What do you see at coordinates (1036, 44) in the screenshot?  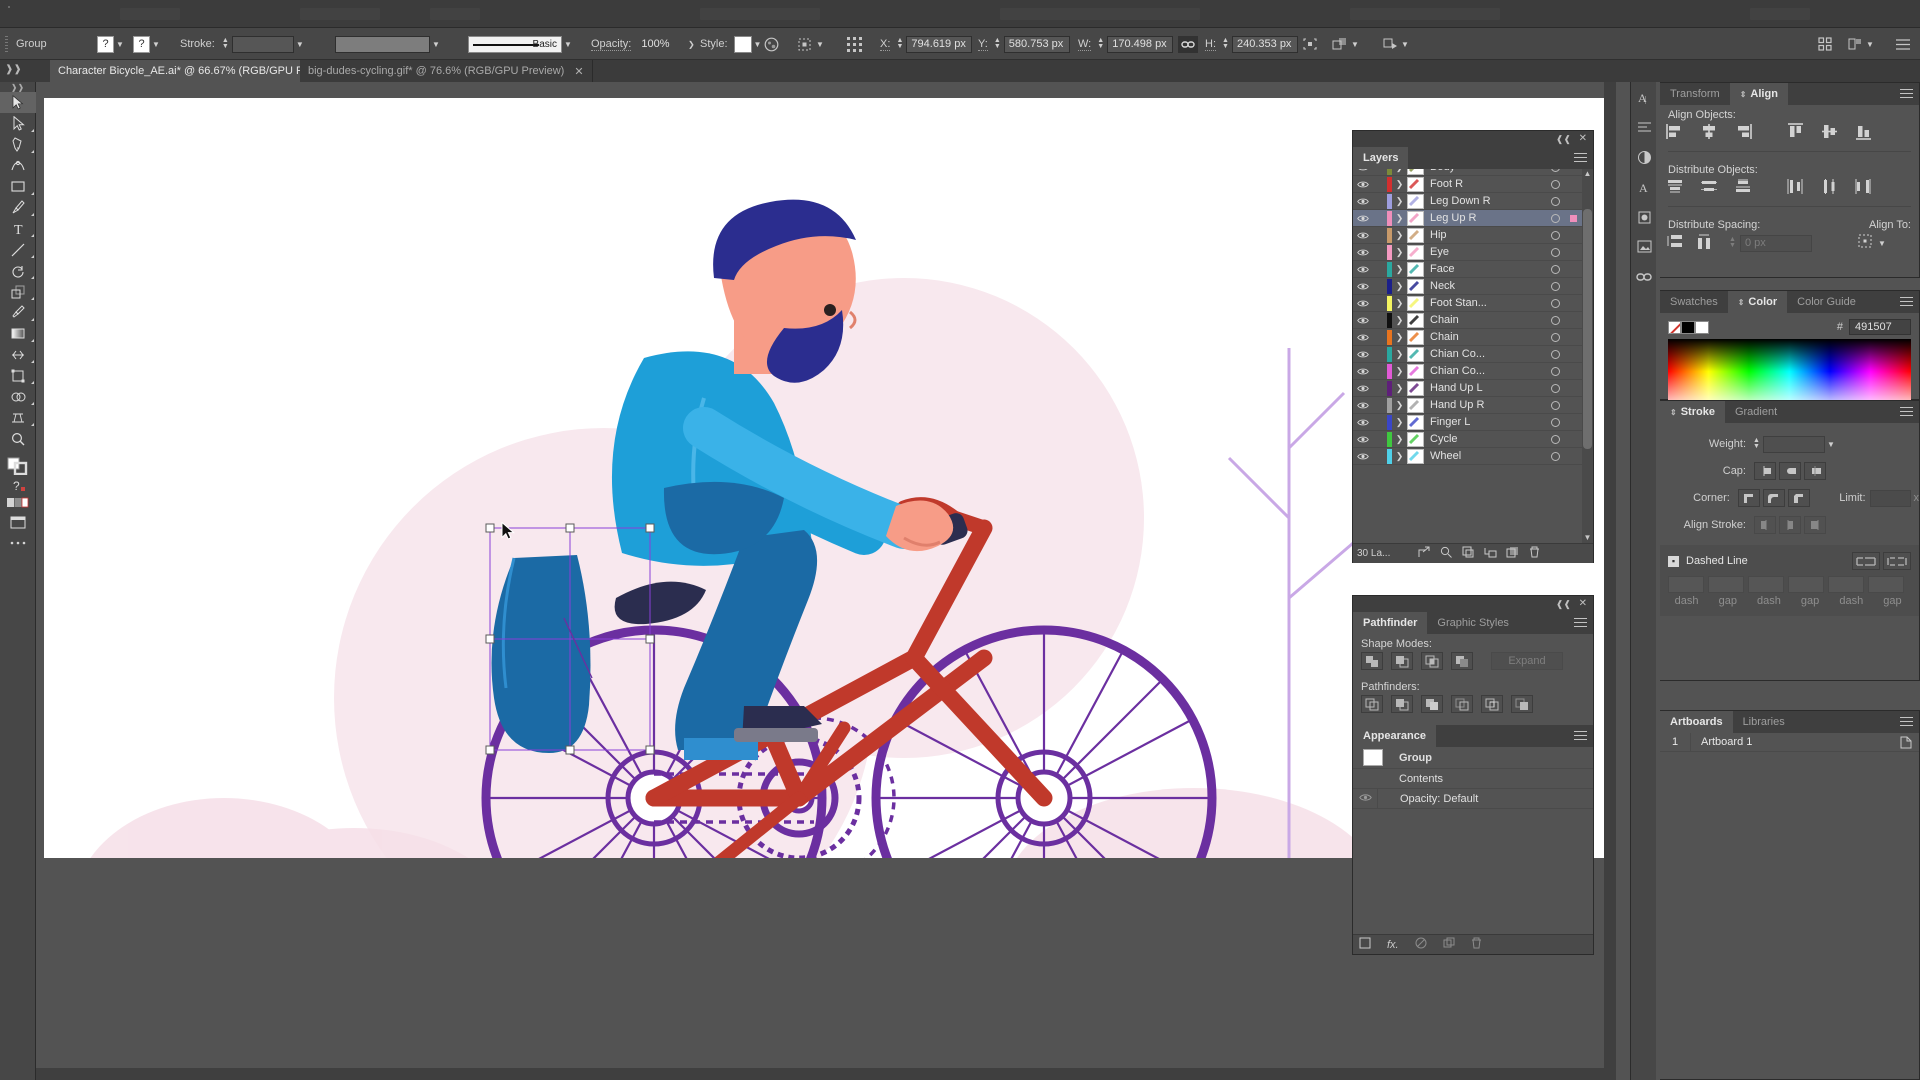 I see `y-field: 580.753 px` at bounding box center [1036, 44].